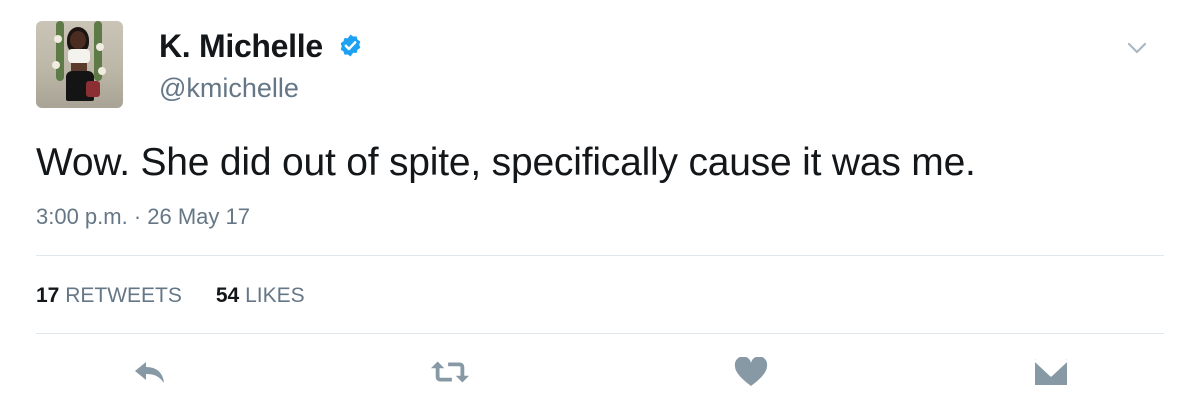  I want to click on display-name: K. Michelle, so click(241, 46).